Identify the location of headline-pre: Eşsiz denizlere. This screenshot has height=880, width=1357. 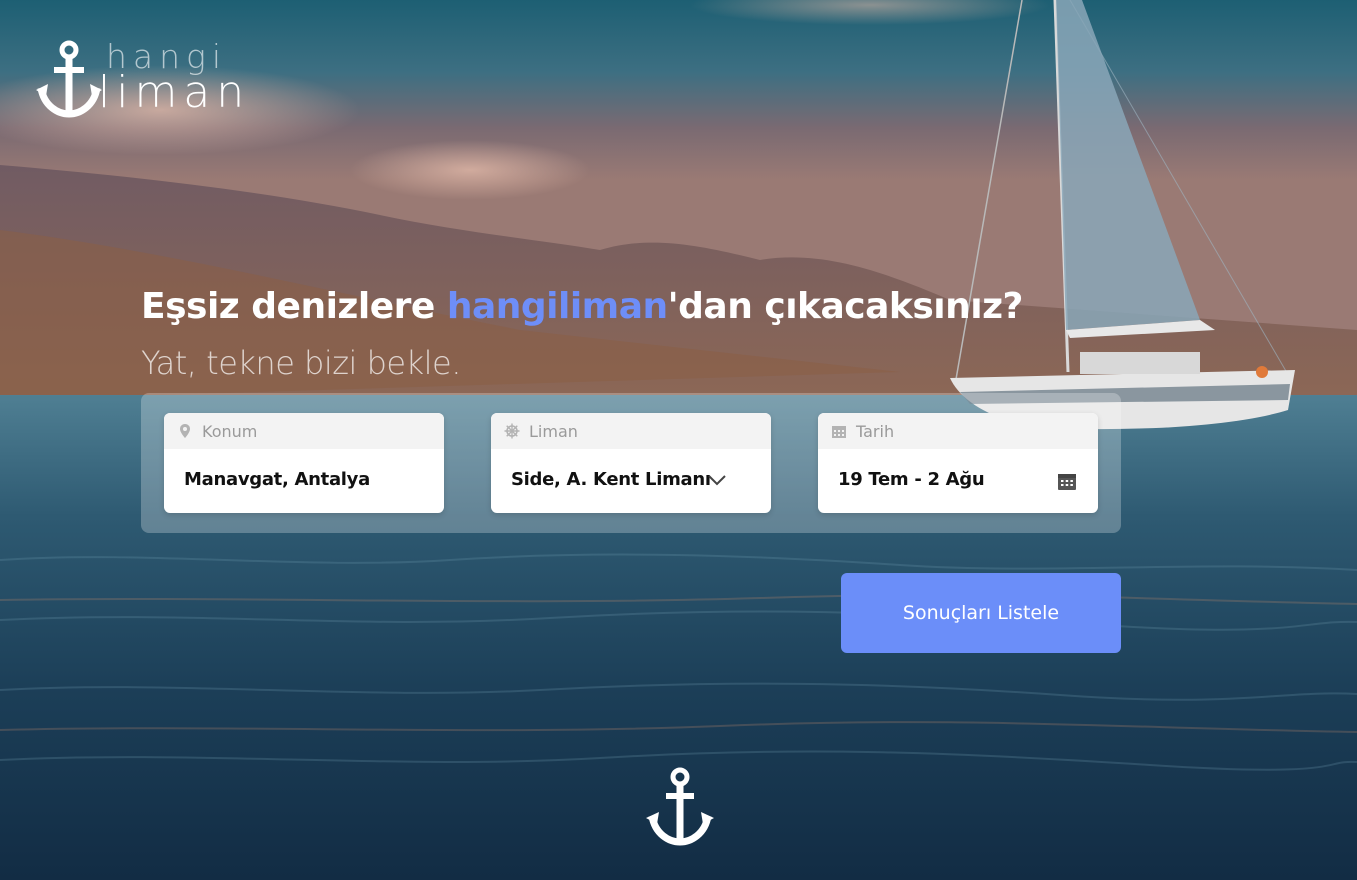
(294, 306).